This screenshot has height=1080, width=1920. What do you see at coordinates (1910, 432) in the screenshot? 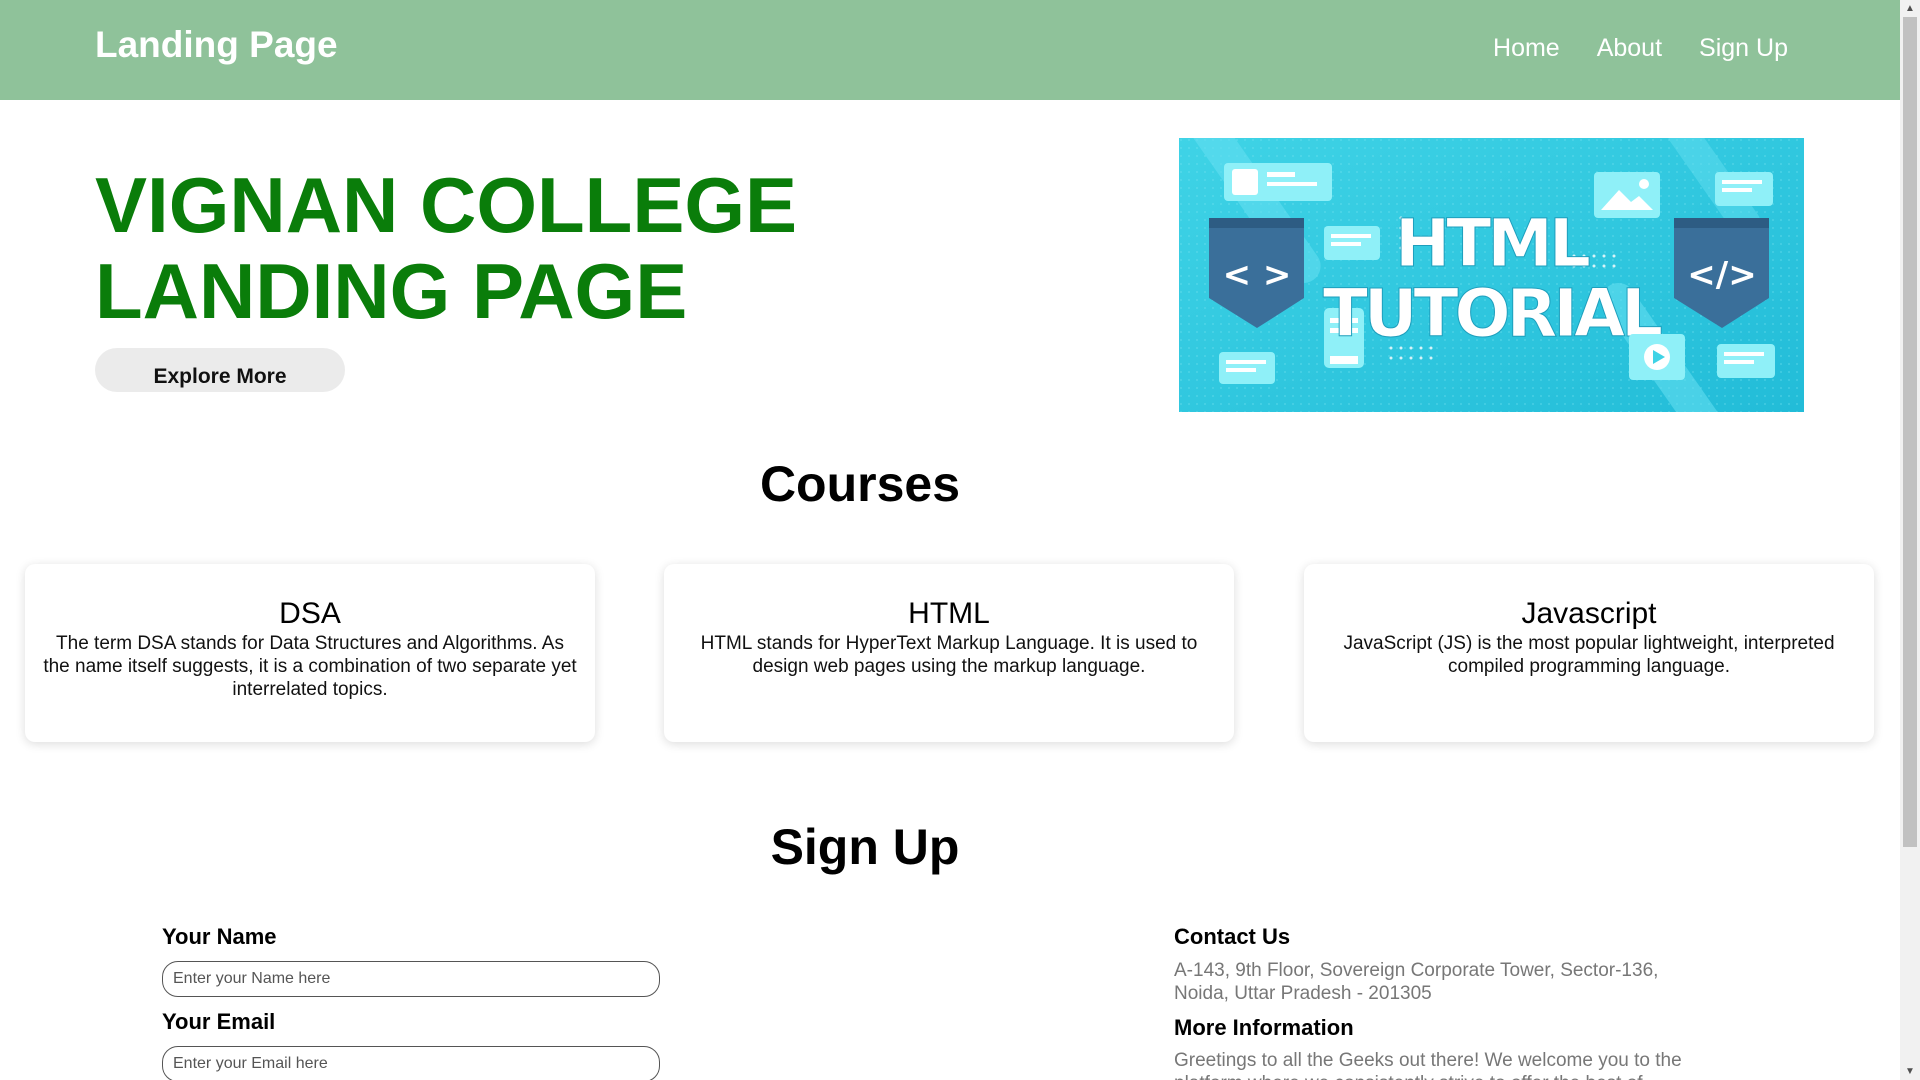
I see `scrollbar-thumb` at bounding box center [1910, 432].